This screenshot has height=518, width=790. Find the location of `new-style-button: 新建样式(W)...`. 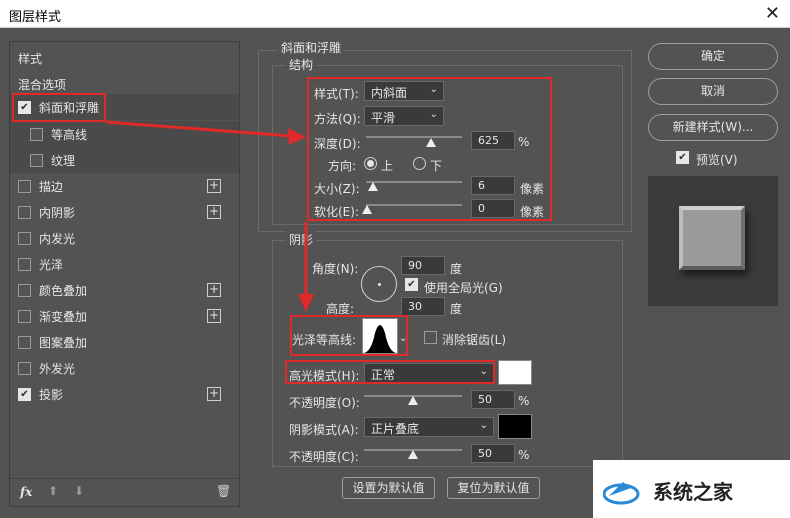

new-style-button: 新建样式(W)... is located at coordinates (713, 127).